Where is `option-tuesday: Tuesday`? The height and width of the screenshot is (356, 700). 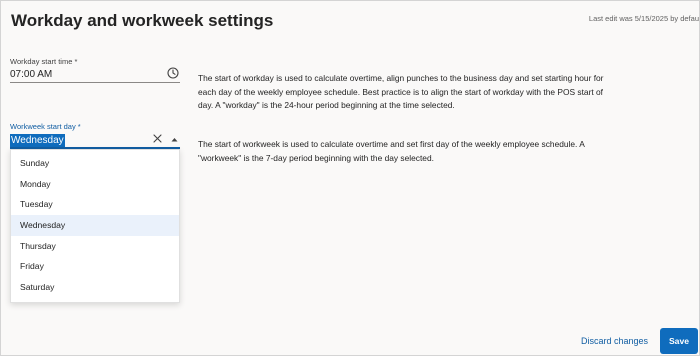
option-tuesday: Tuesday is located at coordinates (95, 204).